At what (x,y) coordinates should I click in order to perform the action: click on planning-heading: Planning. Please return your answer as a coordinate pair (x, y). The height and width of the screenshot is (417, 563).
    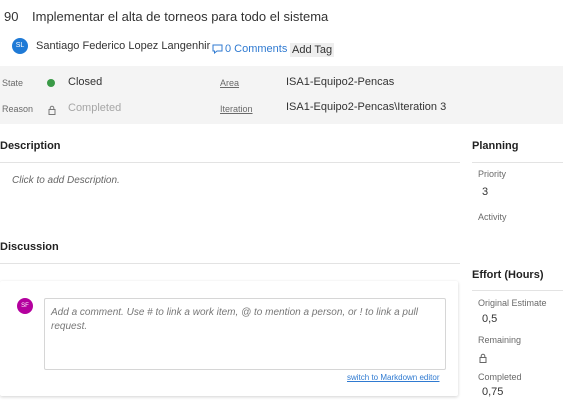
    Looking at the image, I should click on (495, 146).